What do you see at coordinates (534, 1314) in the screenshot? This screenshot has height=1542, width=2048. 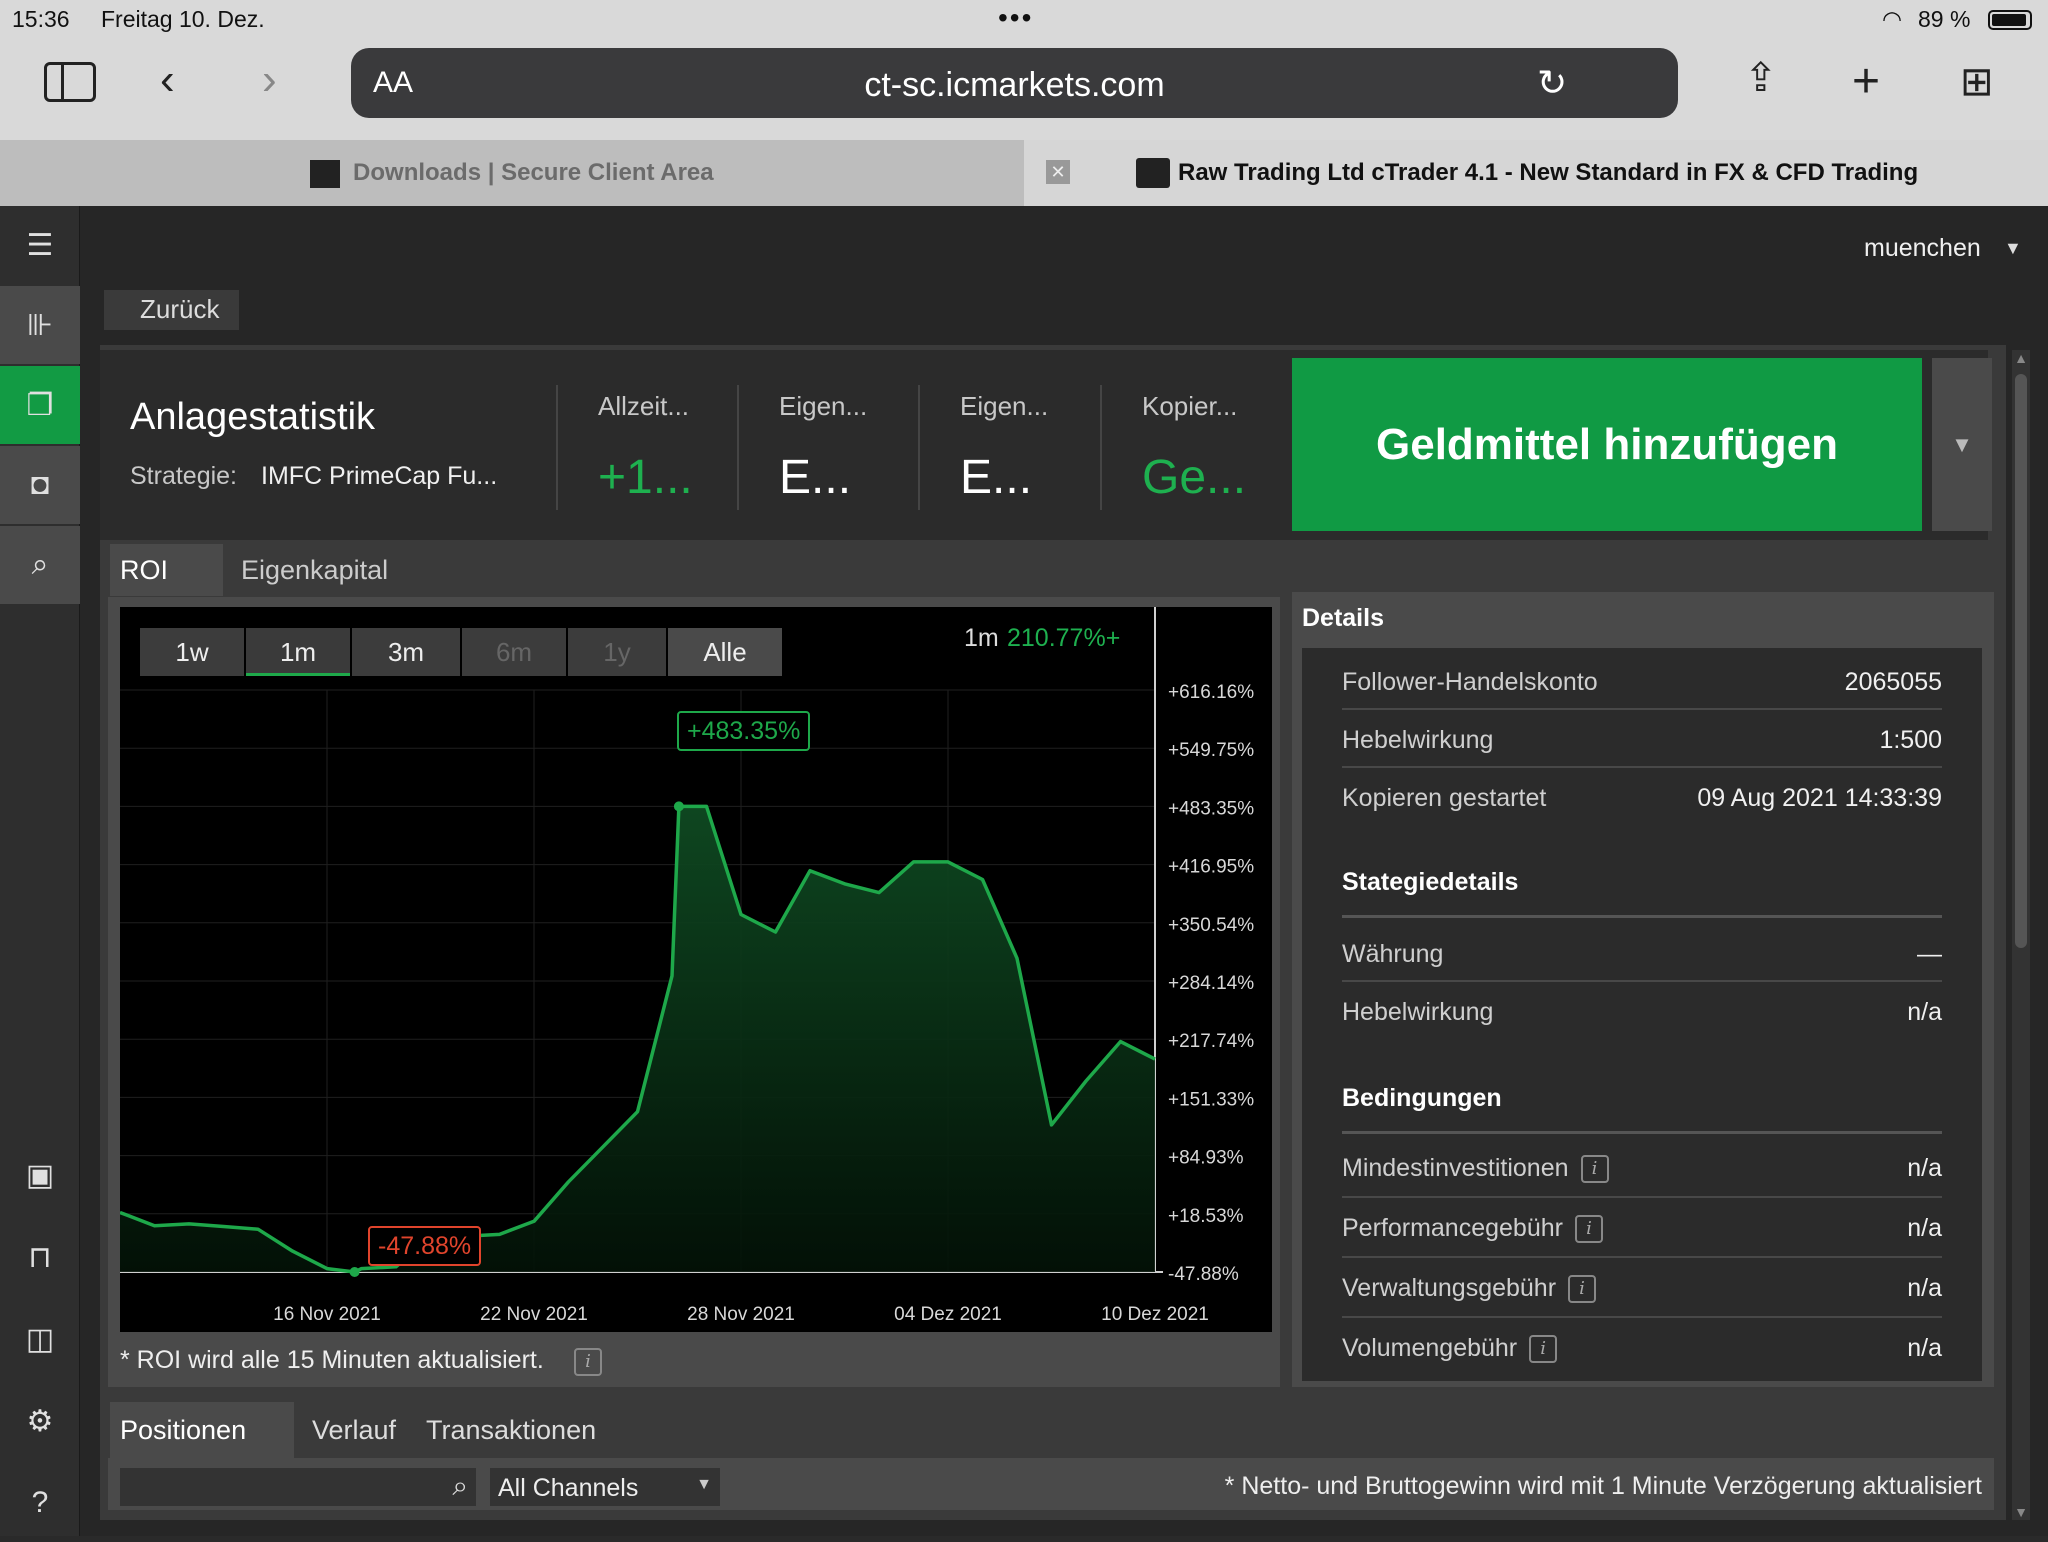 I see `x-tick-label: 22 Nov 2021` at bounding box center [534, 1314].